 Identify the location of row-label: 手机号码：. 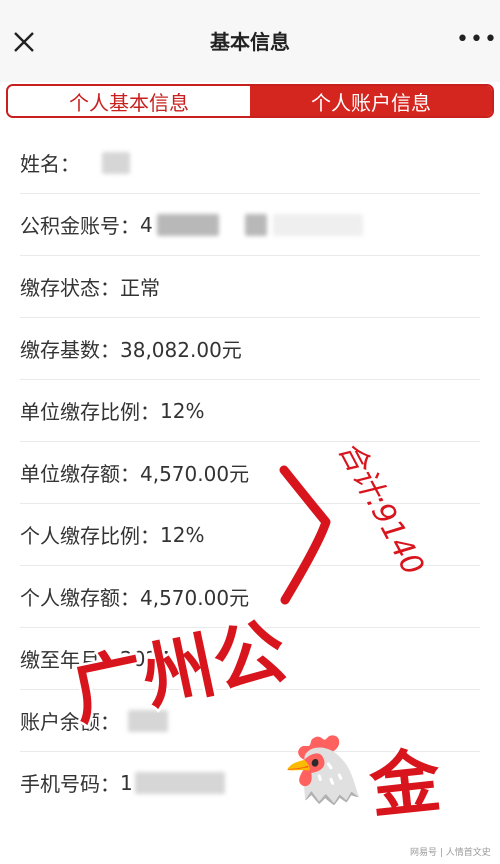
(70, 784).